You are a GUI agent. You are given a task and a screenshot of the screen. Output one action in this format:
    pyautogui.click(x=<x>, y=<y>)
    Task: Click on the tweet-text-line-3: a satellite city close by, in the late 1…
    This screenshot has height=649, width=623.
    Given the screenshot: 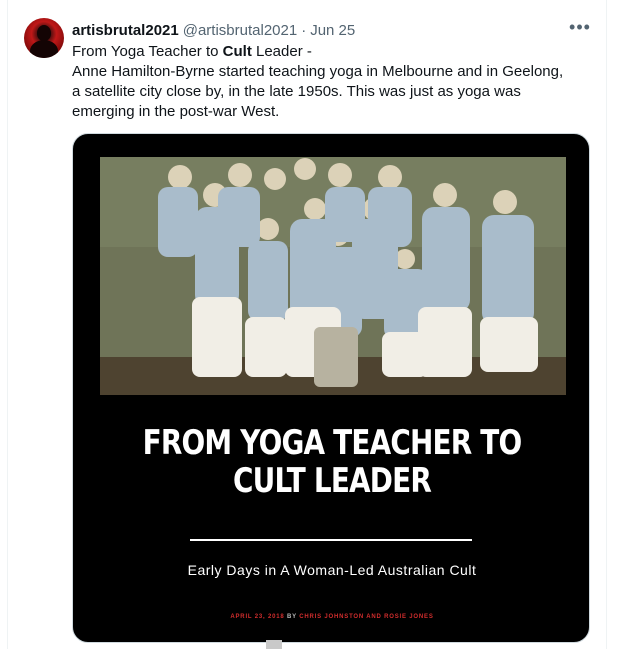 What is the action you would take?
    pyautogui.click(x=296, y=91)
    